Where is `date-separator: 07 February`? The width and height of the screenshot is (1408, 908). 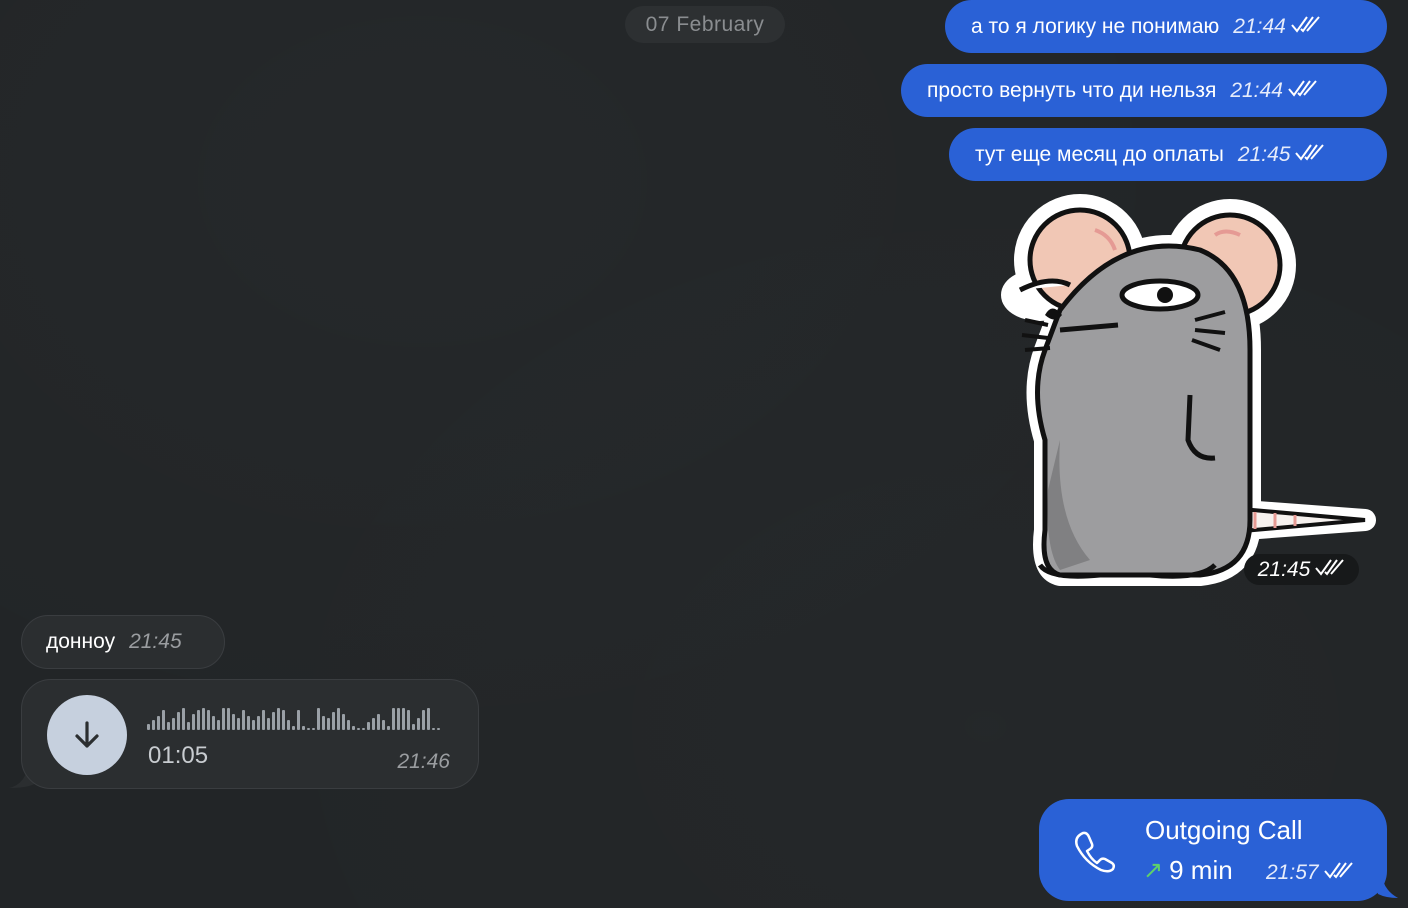 date-separator: 07 February is located at coordinates (705, 24).